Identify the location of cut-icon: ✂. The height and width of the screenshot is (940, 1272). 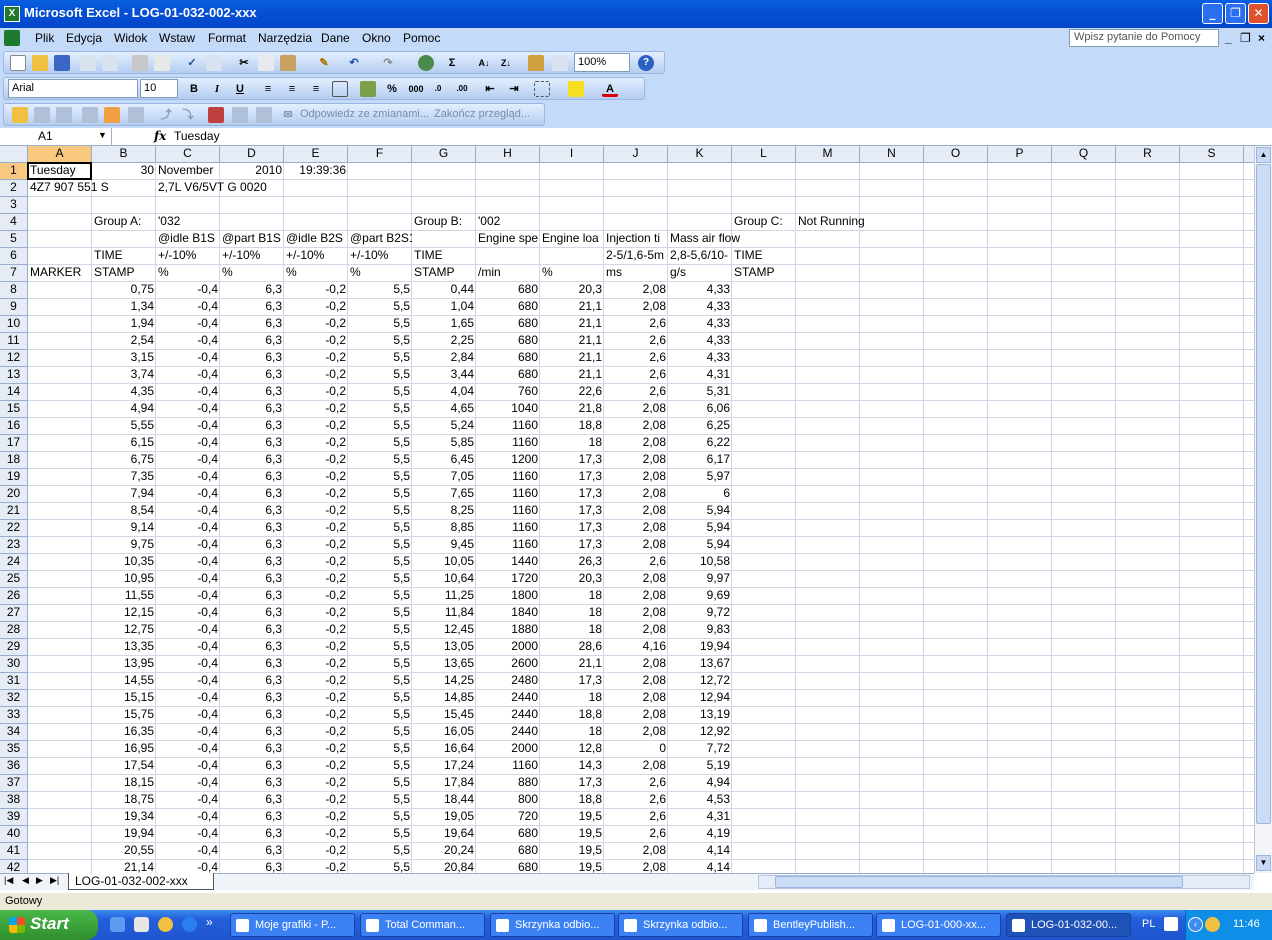
(244, 63).